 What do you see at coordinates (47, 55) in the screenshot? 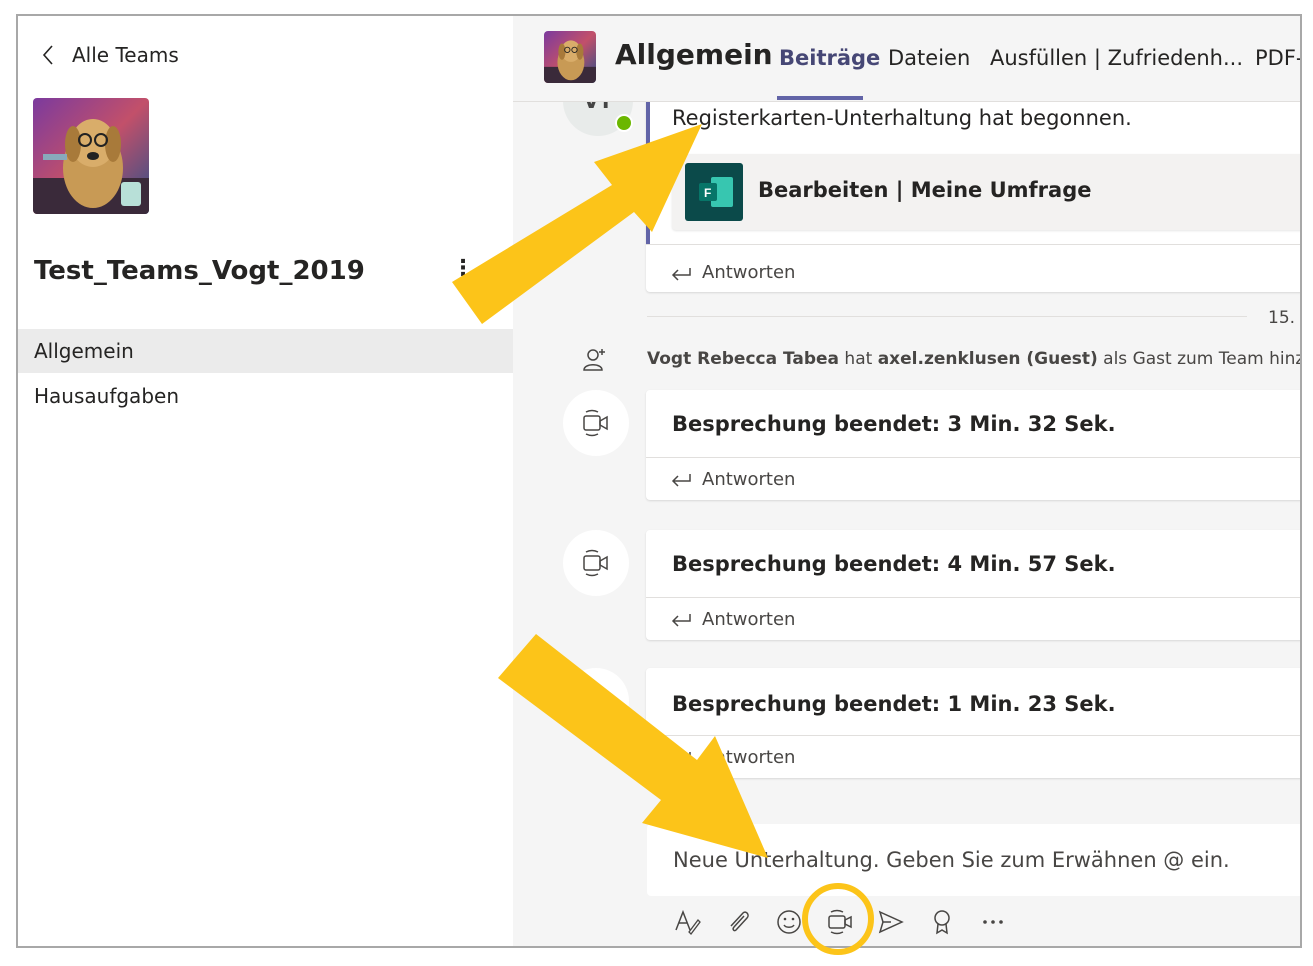
I see `chevron-left-icon` at bounding box center [47, 55].